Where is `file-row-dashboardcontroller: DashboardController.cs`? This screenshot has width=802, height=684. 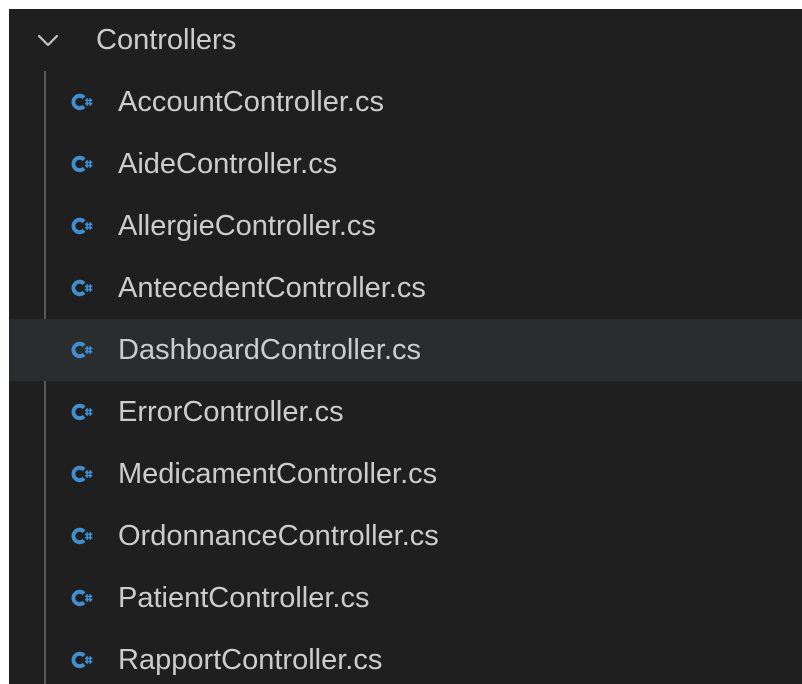
file-row-dashboardcontroller: DashboardController.cs is located at coordinates (405, 350).